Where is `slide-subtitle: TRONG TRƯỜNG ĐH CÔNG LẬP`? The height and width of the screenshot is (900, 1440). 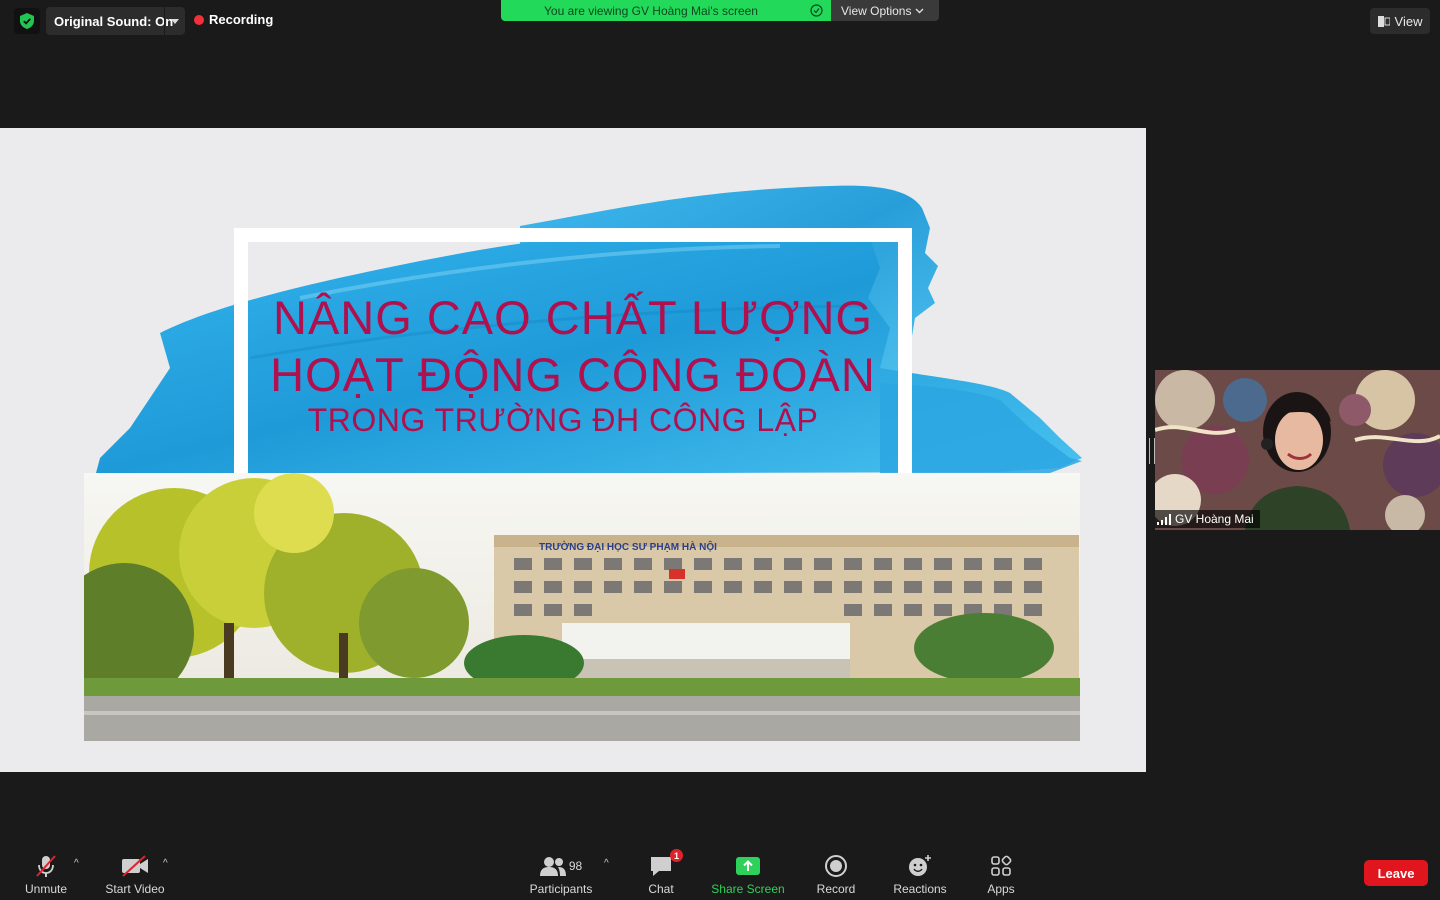 slide-subtitle: TRONG TRƯỜNG ĐH CÔNG LẬP is located at coordinates (563, 420).